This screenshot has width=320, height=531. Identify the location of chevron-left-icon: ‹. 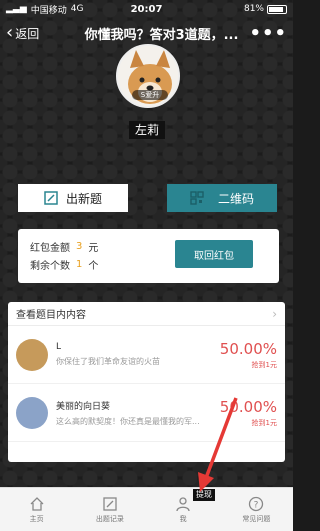
(10, 32).